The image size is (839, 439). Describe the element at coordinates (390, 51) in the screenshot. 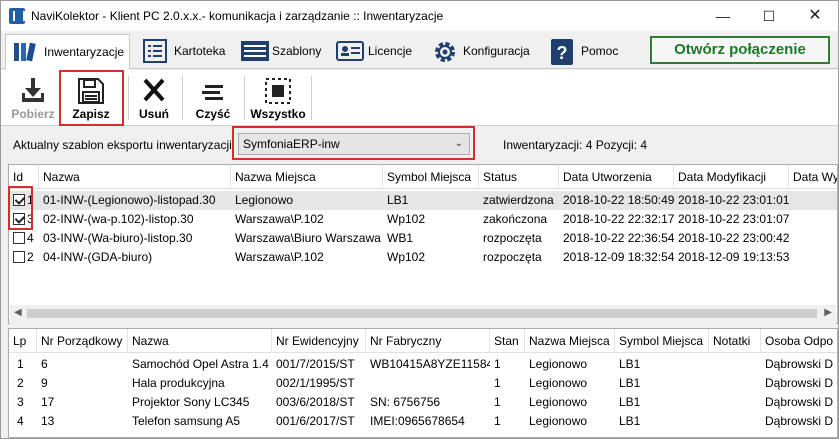

I see `tab-label: Licencje` at that location.